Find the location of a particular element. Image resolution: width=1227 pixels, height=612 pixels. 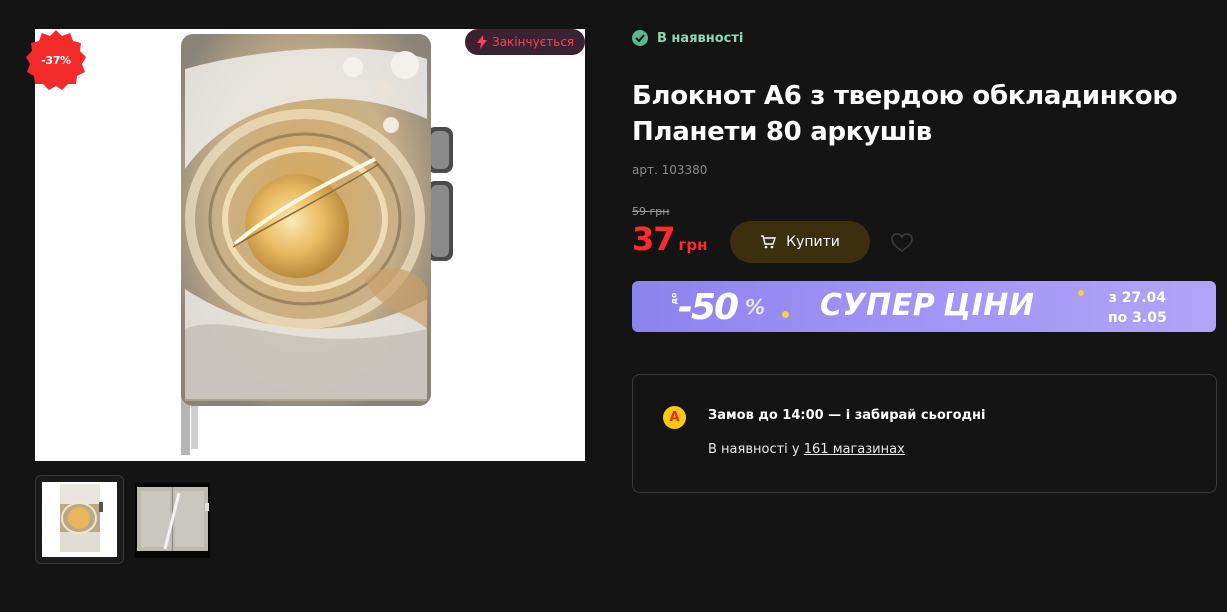

pickup-availability: В наявності у 161 магазинах is located at coordinates (806, 449).